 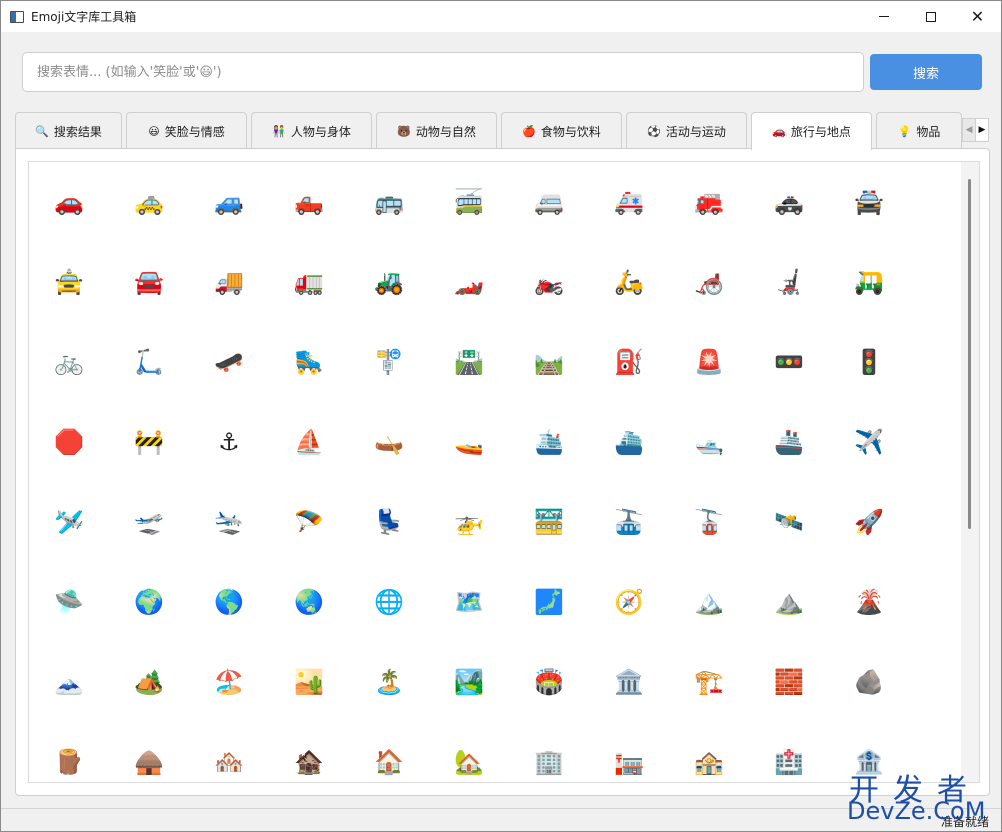 I want to click on emoji-cell: 🚥, so click(x=789, y=362).